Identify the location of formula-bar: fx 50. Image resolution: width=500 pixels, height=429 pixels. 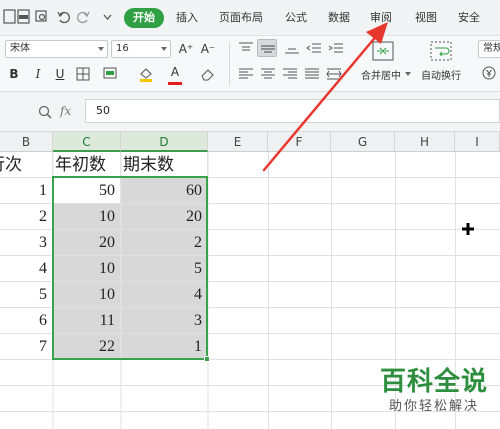
(250, 112).